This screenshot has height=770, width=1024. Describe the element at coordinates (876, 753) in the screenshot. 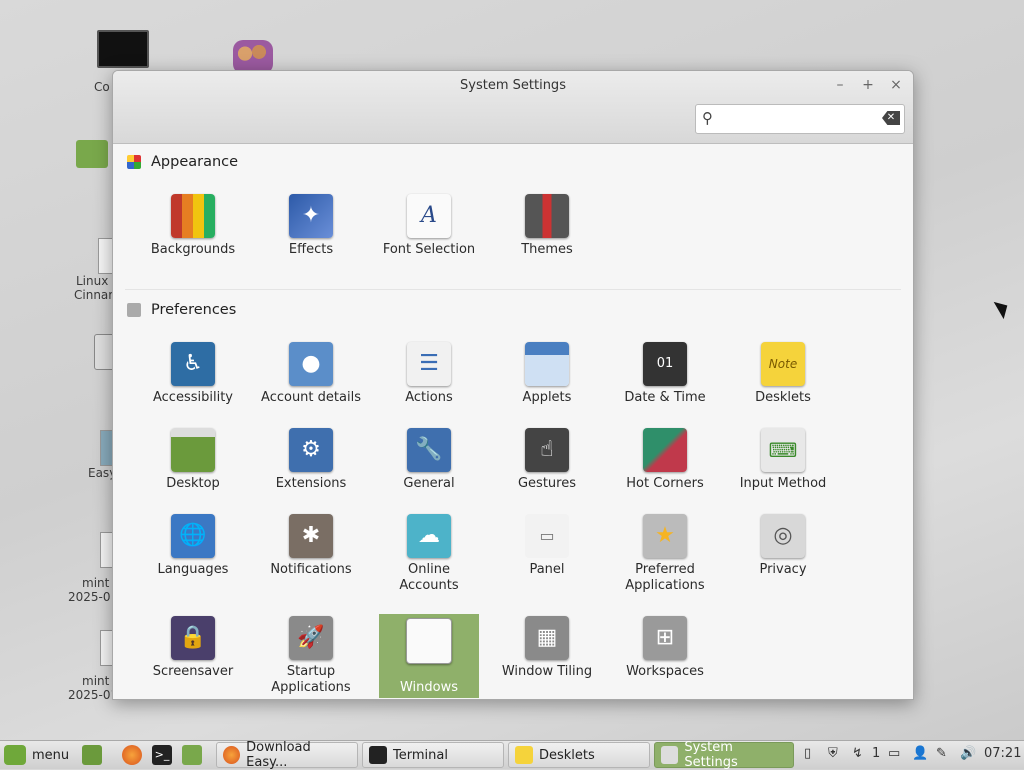

I see `update-count: 1` at that location.